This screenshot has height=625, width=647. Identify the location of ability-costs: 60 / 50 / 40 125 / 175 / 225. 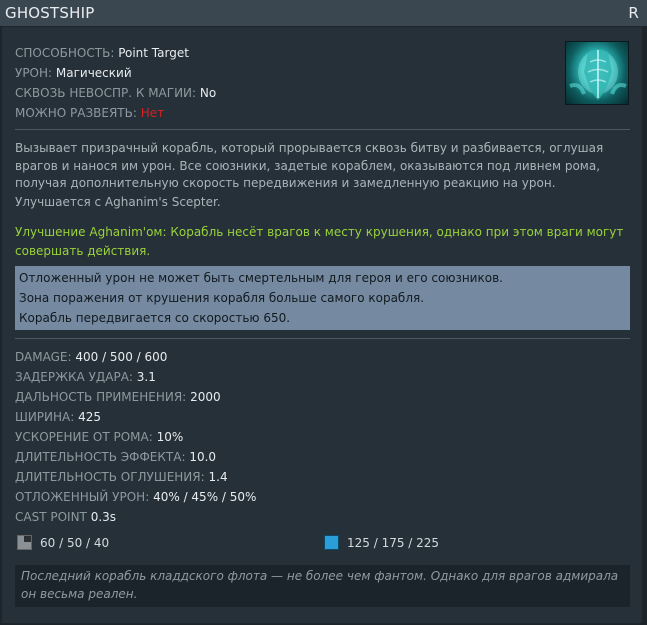
(322, 546).